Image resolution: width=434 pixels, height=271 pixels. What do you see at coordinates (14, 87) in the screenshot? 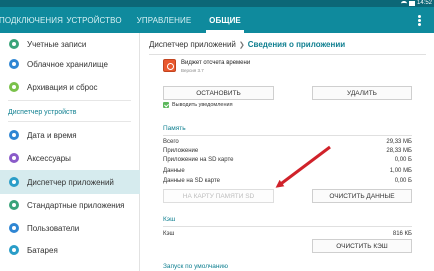
I see `backup-icon` at bounding box center [14, 87].